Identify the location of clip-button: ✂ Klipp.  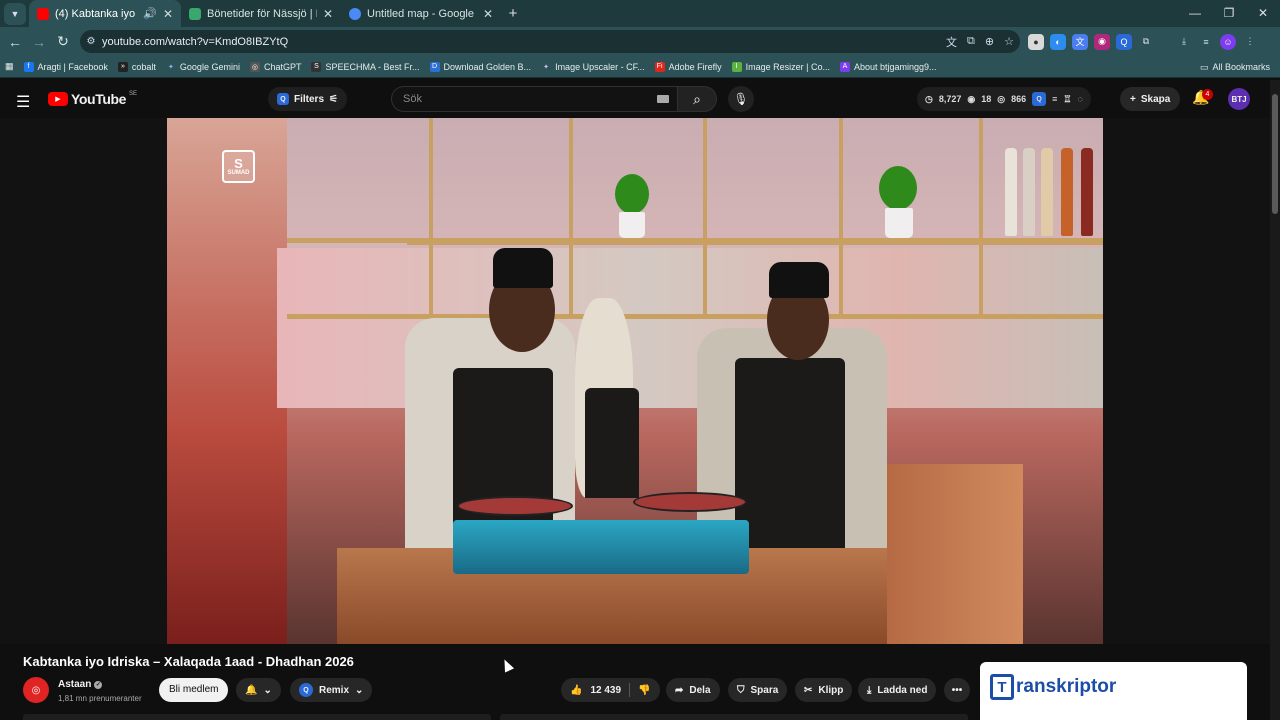
(824, 690).